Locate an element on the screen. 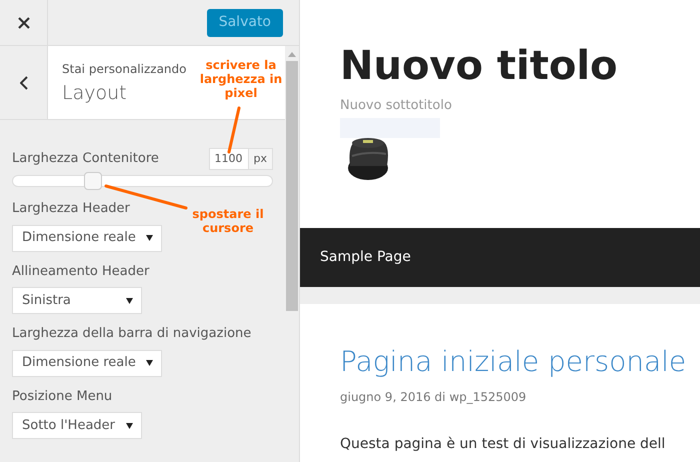 This screenshot has height=462, width=700. control-label: Larghezza Contenitore is located at coordinates (85, 159).